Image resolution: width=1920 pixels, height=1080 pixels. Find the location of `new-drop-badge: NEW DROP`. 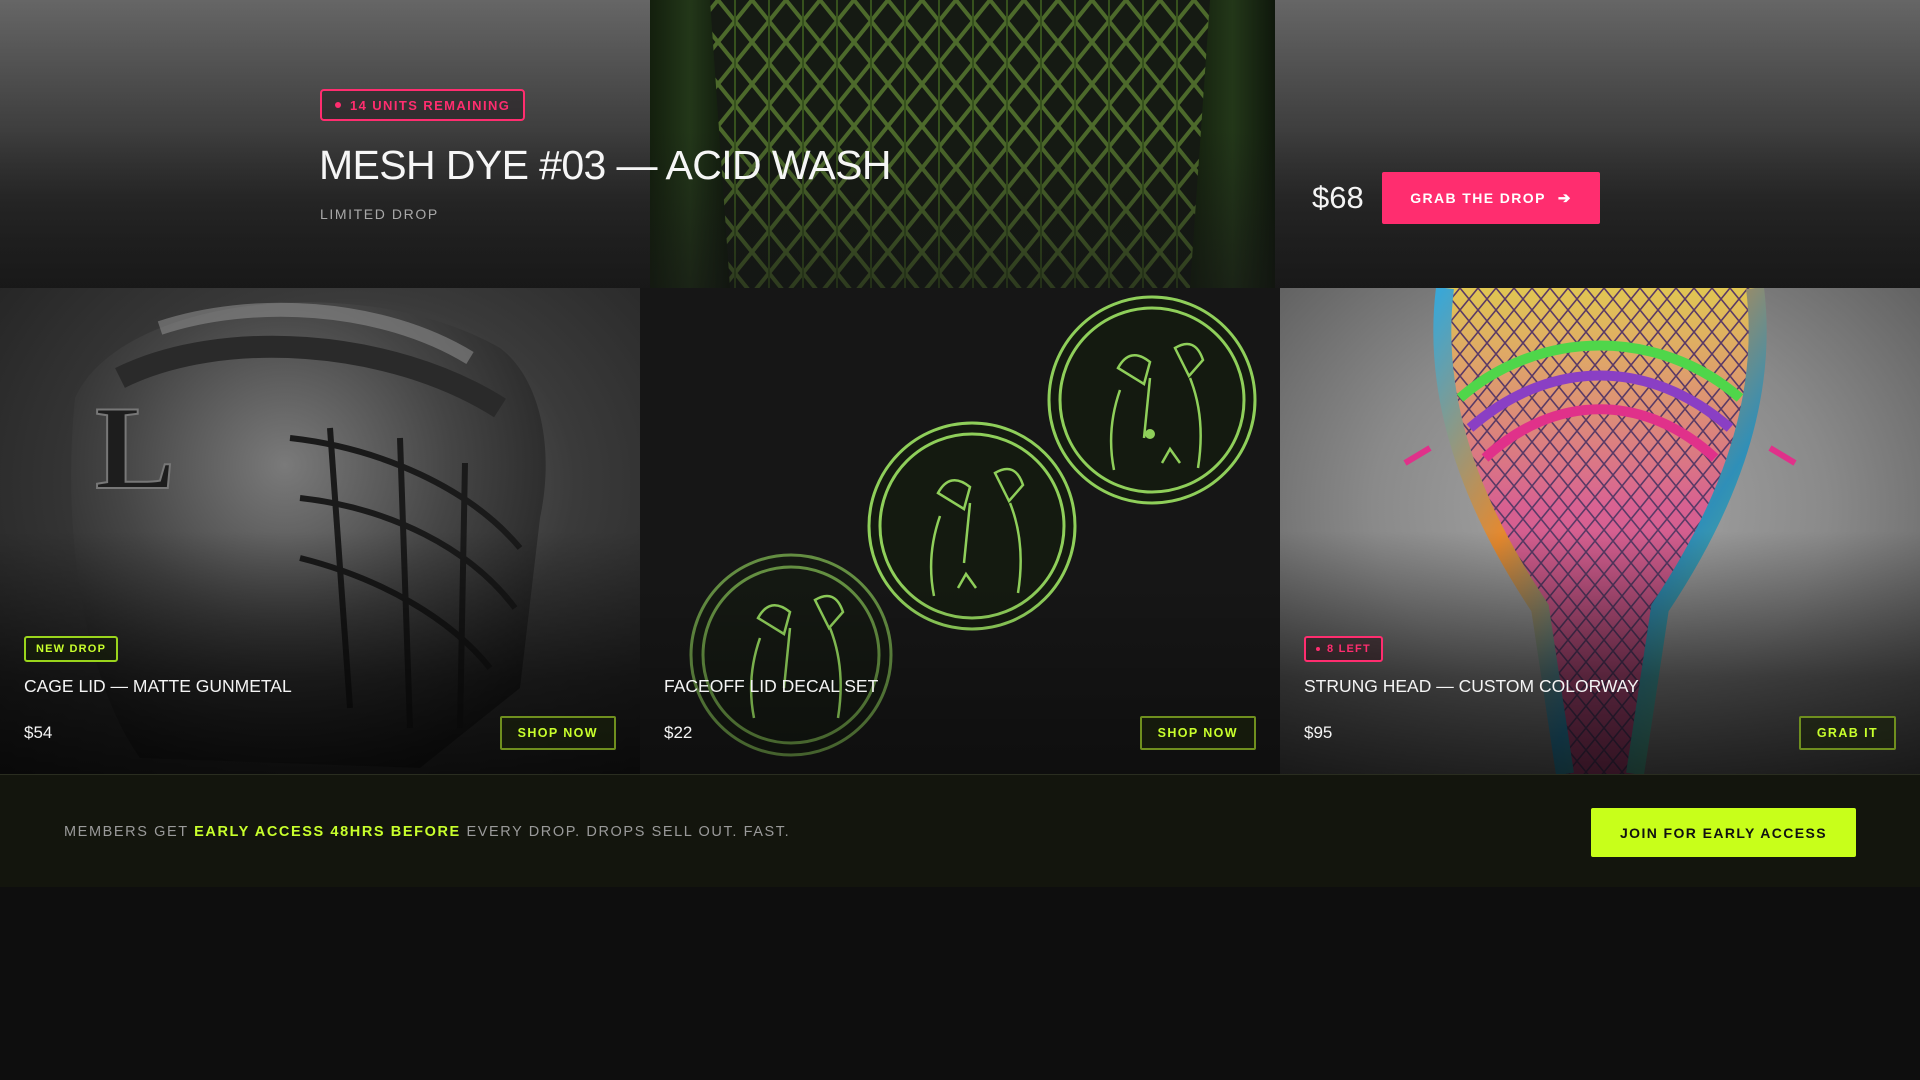

new-drop-badge: NEW DROP is located at coordinates (71, 649).